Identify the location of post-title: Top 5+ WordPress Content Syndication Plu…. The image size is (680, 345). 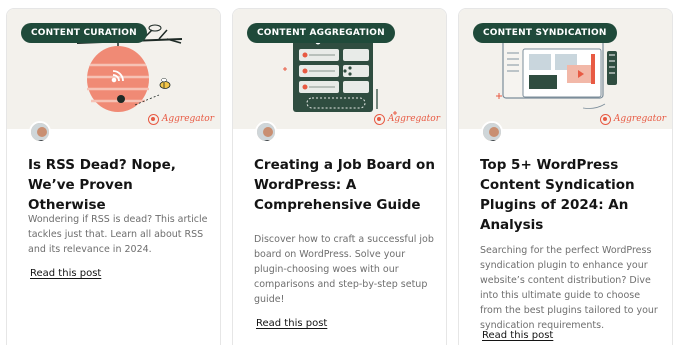
(572, 195).